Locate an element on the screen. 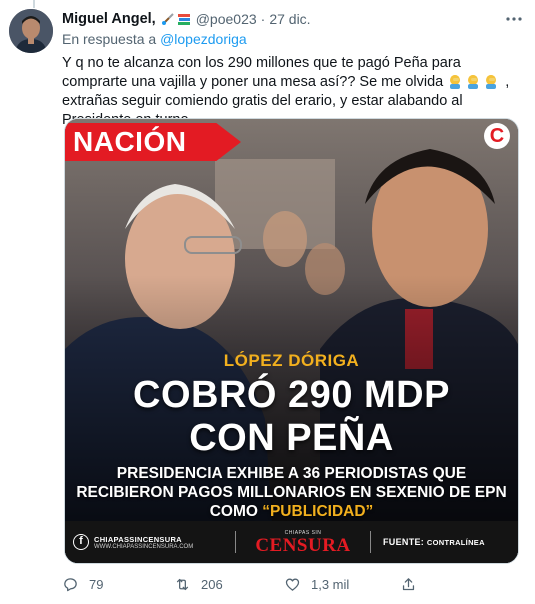 The image size is (535, 604). like-button: 1,3 mil is located at coordinates (340, 584).